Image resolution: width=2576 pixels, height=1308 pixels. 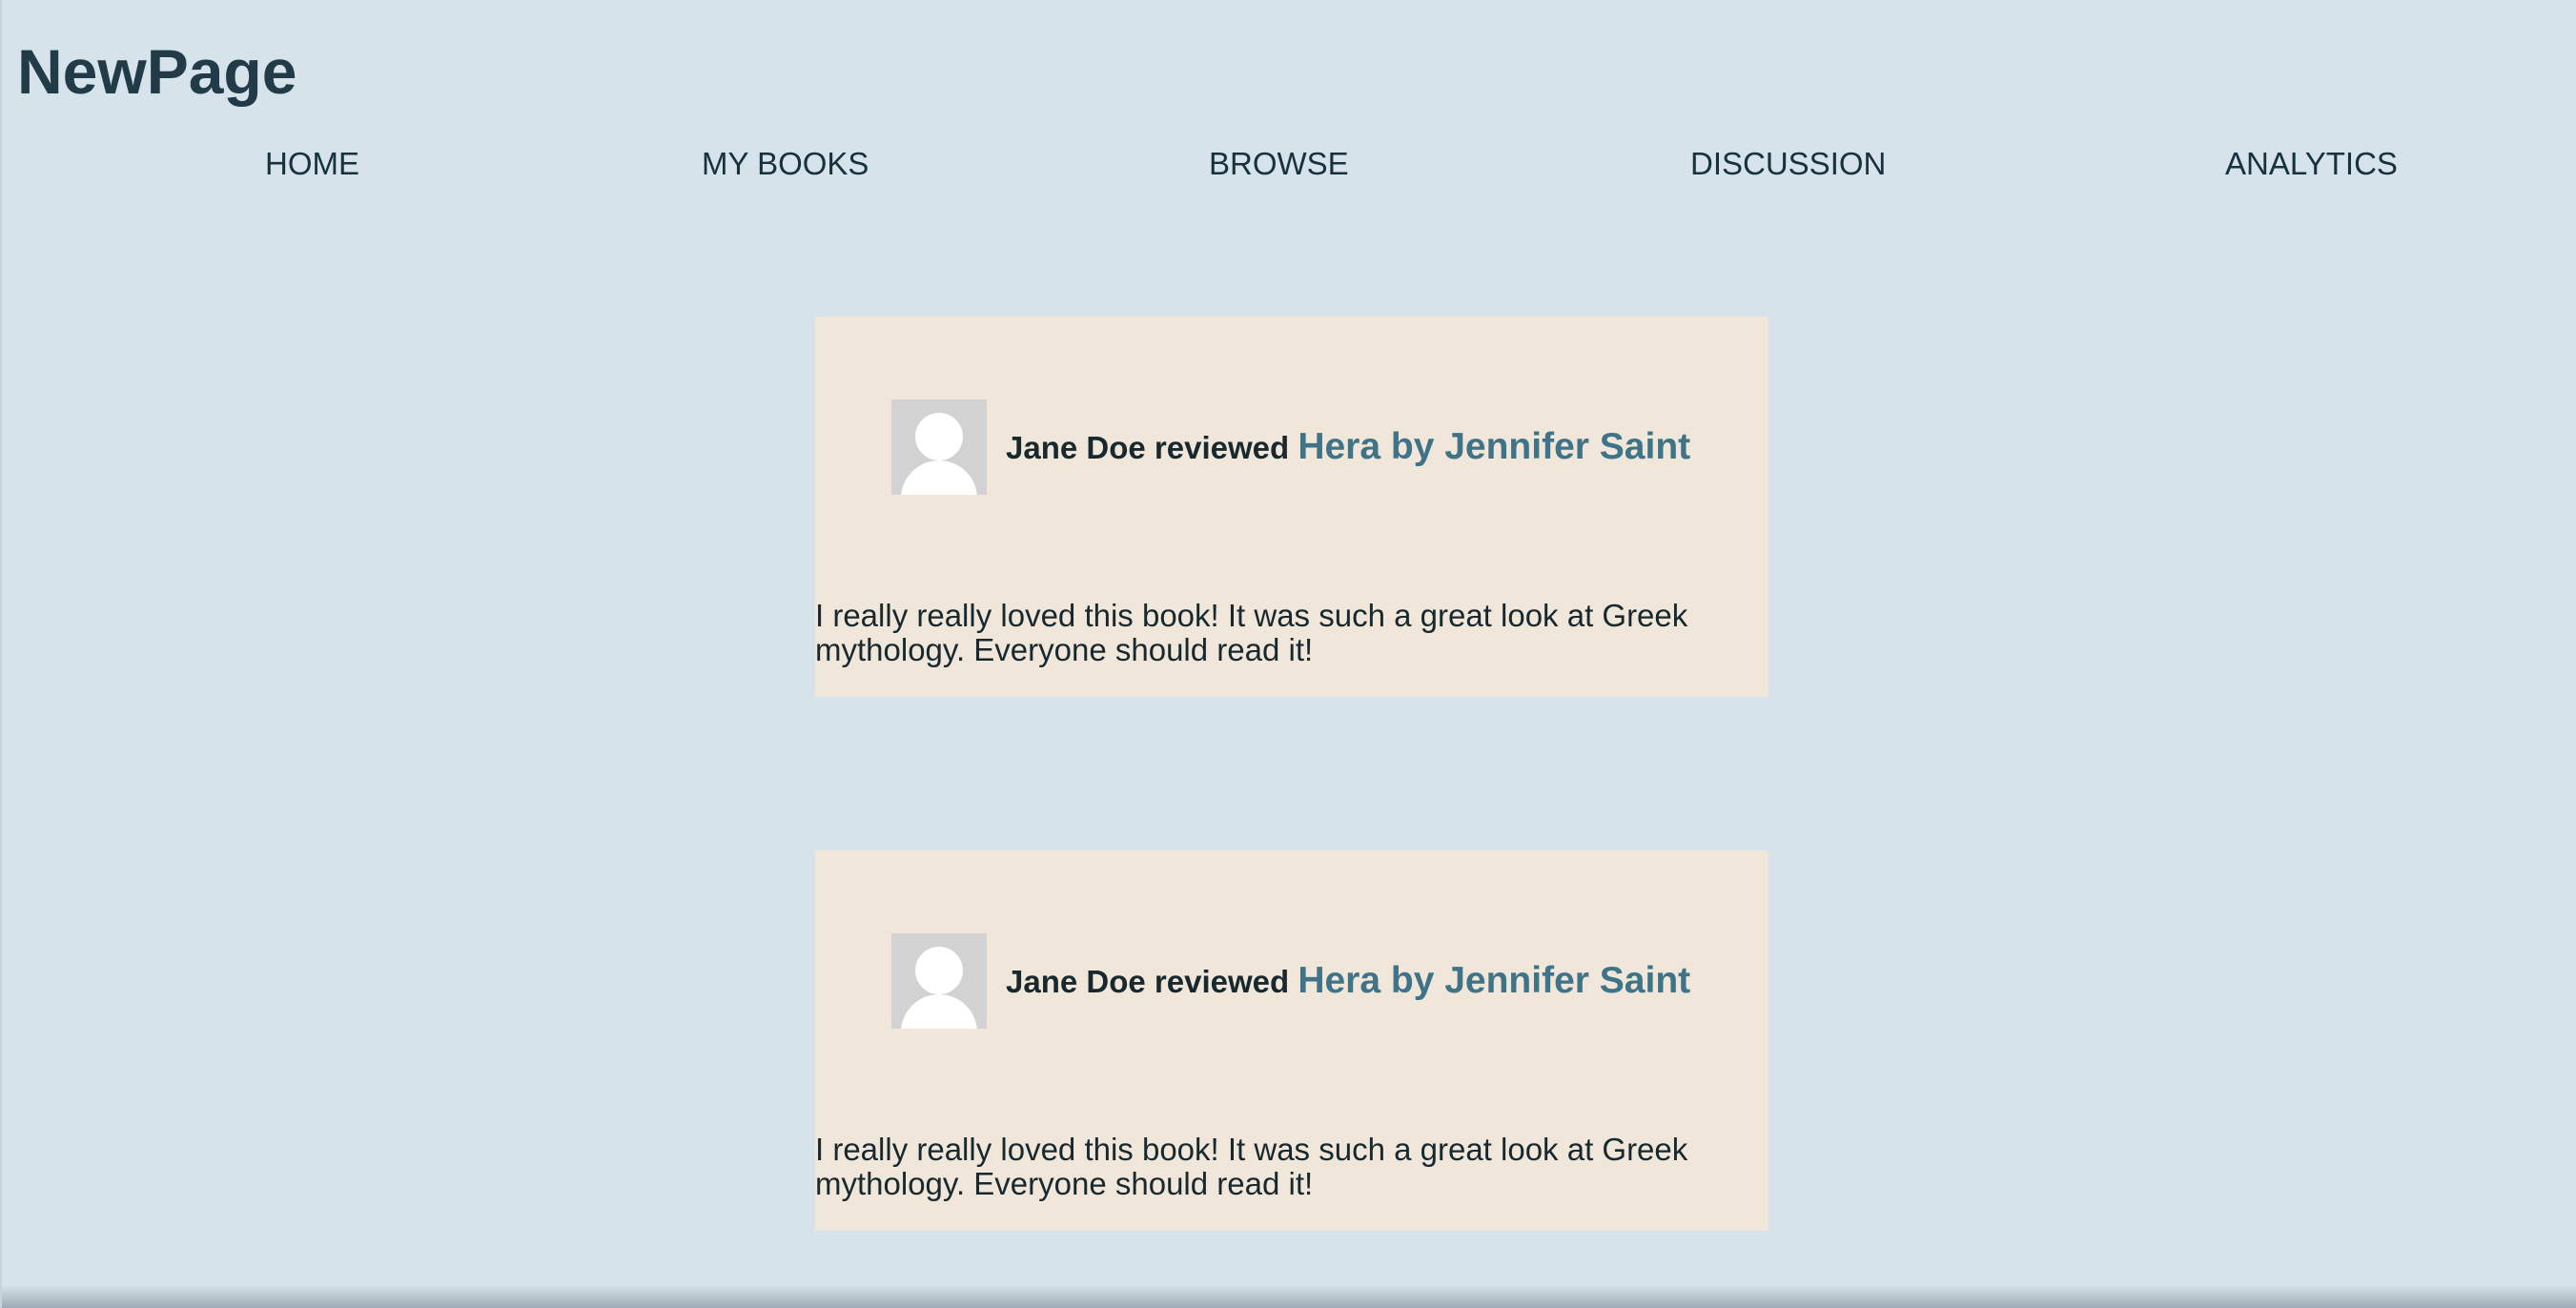 I want to click on nav-my-books: MY BOOKS, so click(x=785, y=164).